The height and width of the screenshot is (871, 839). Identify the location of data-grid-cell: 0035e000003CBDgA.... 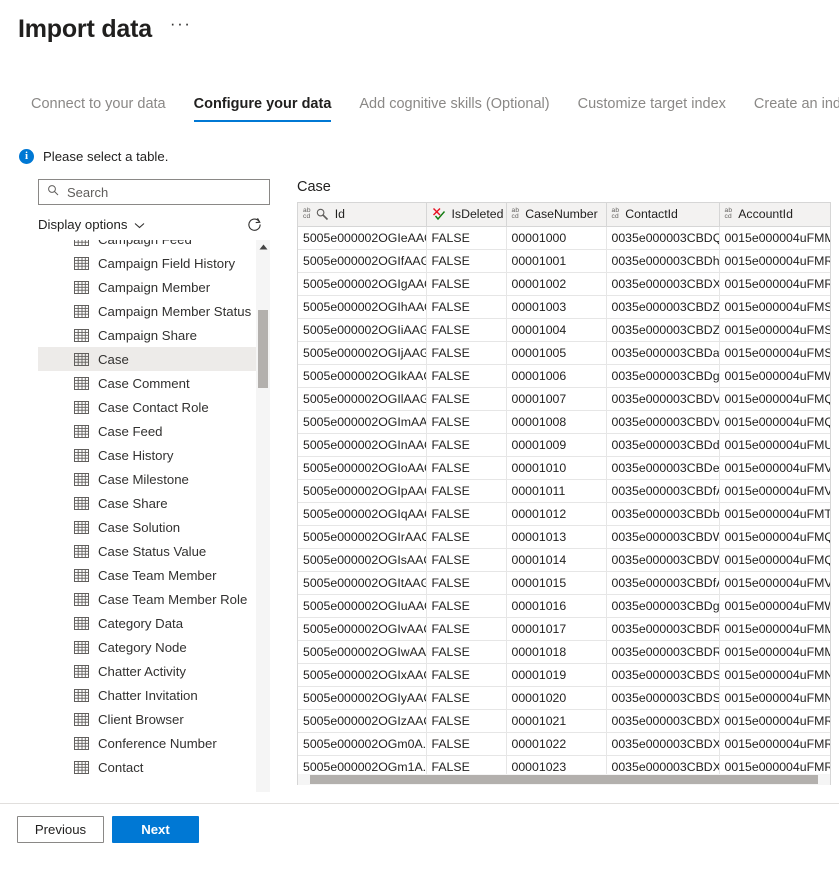
(663, 606).